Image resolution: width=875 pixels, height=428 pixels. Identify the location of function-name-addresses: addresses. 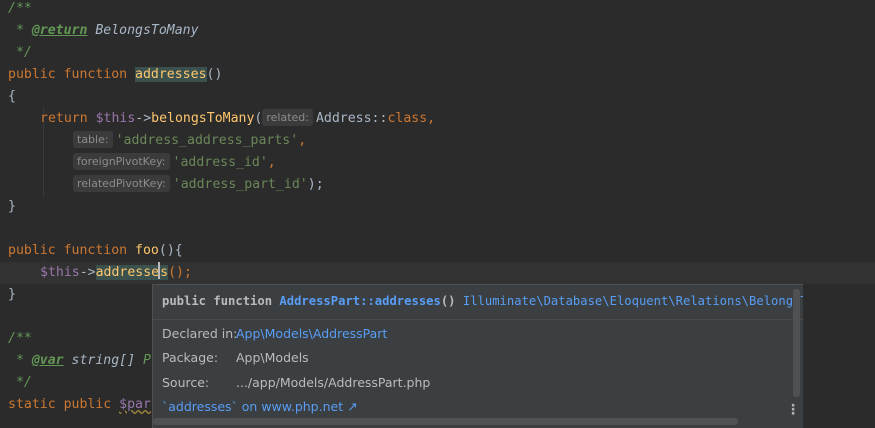
(171, 74).